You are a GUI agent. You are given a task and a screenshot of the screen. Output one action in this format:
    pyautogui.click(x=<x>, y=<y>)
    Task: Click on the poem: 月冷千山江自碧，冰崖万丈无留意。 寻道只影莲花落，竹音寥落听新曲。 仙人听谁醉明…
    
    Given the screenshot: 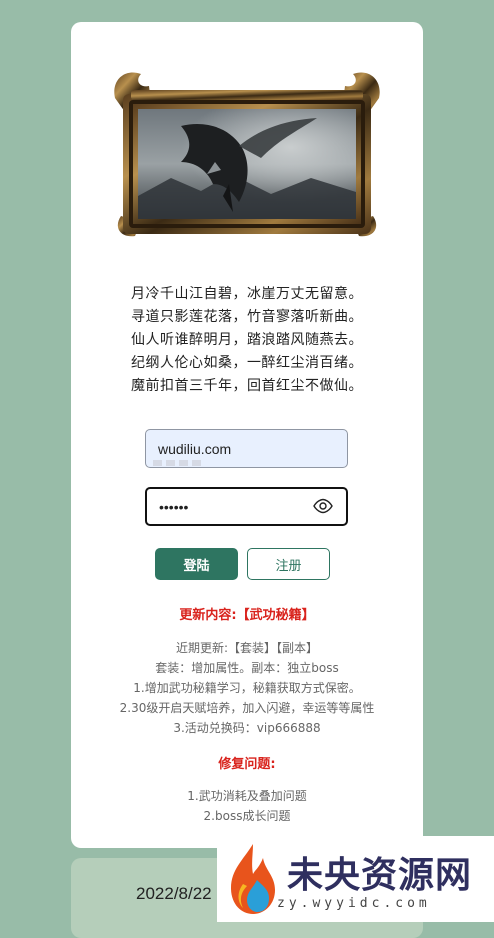 What is the action you would take?
    pyautogui.click(x=247, y=340)
    